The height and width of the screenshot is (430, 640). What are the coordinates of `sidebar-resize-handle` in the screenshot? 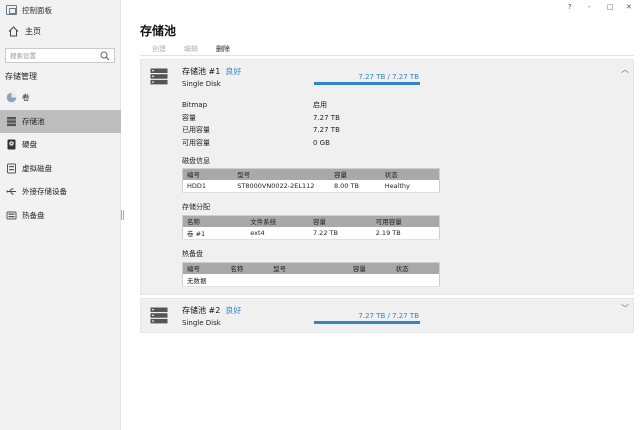 It's located at (122, 215).